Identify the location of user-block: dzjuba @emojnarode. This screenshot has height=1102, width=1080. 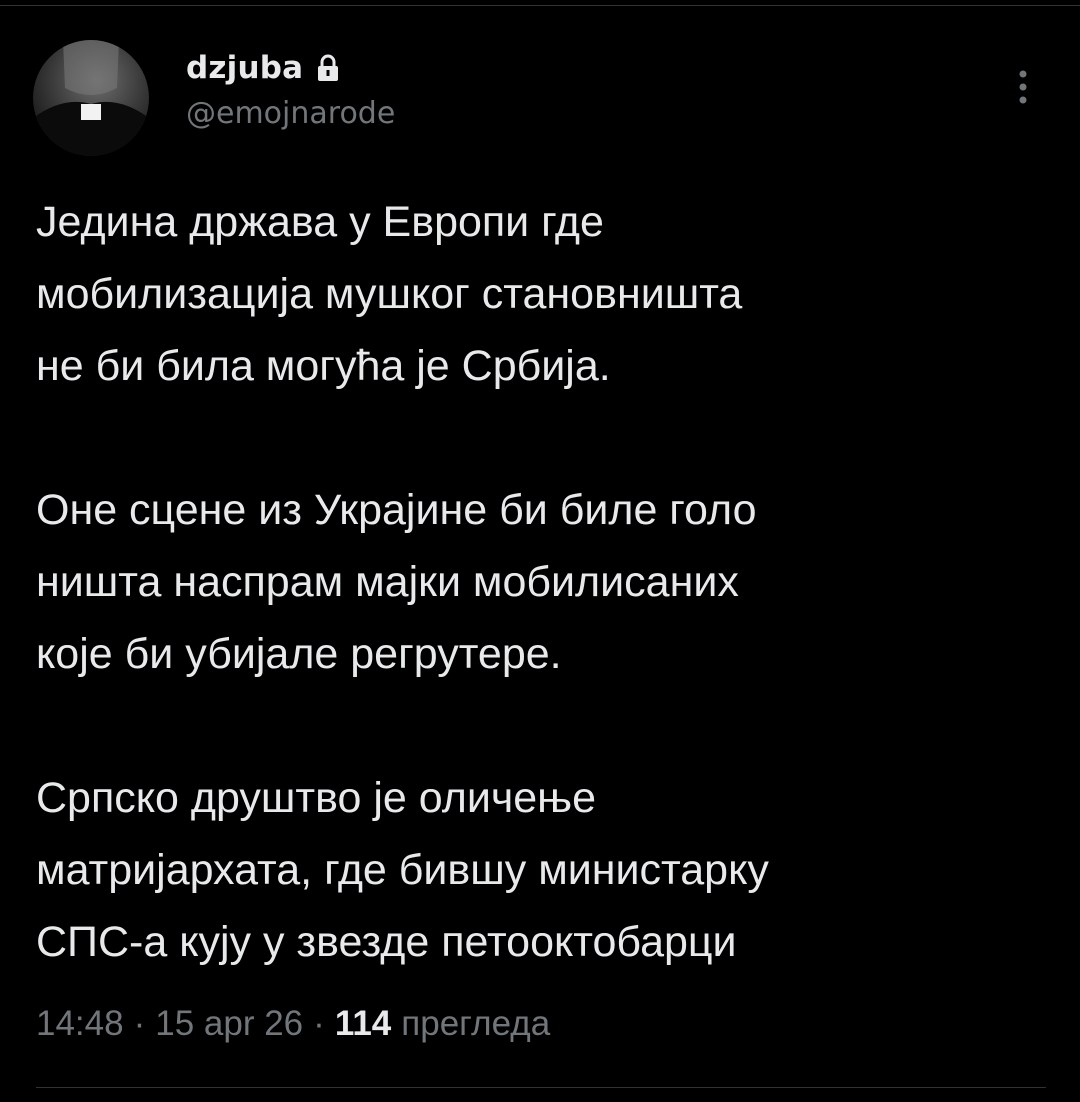
(290, 88).